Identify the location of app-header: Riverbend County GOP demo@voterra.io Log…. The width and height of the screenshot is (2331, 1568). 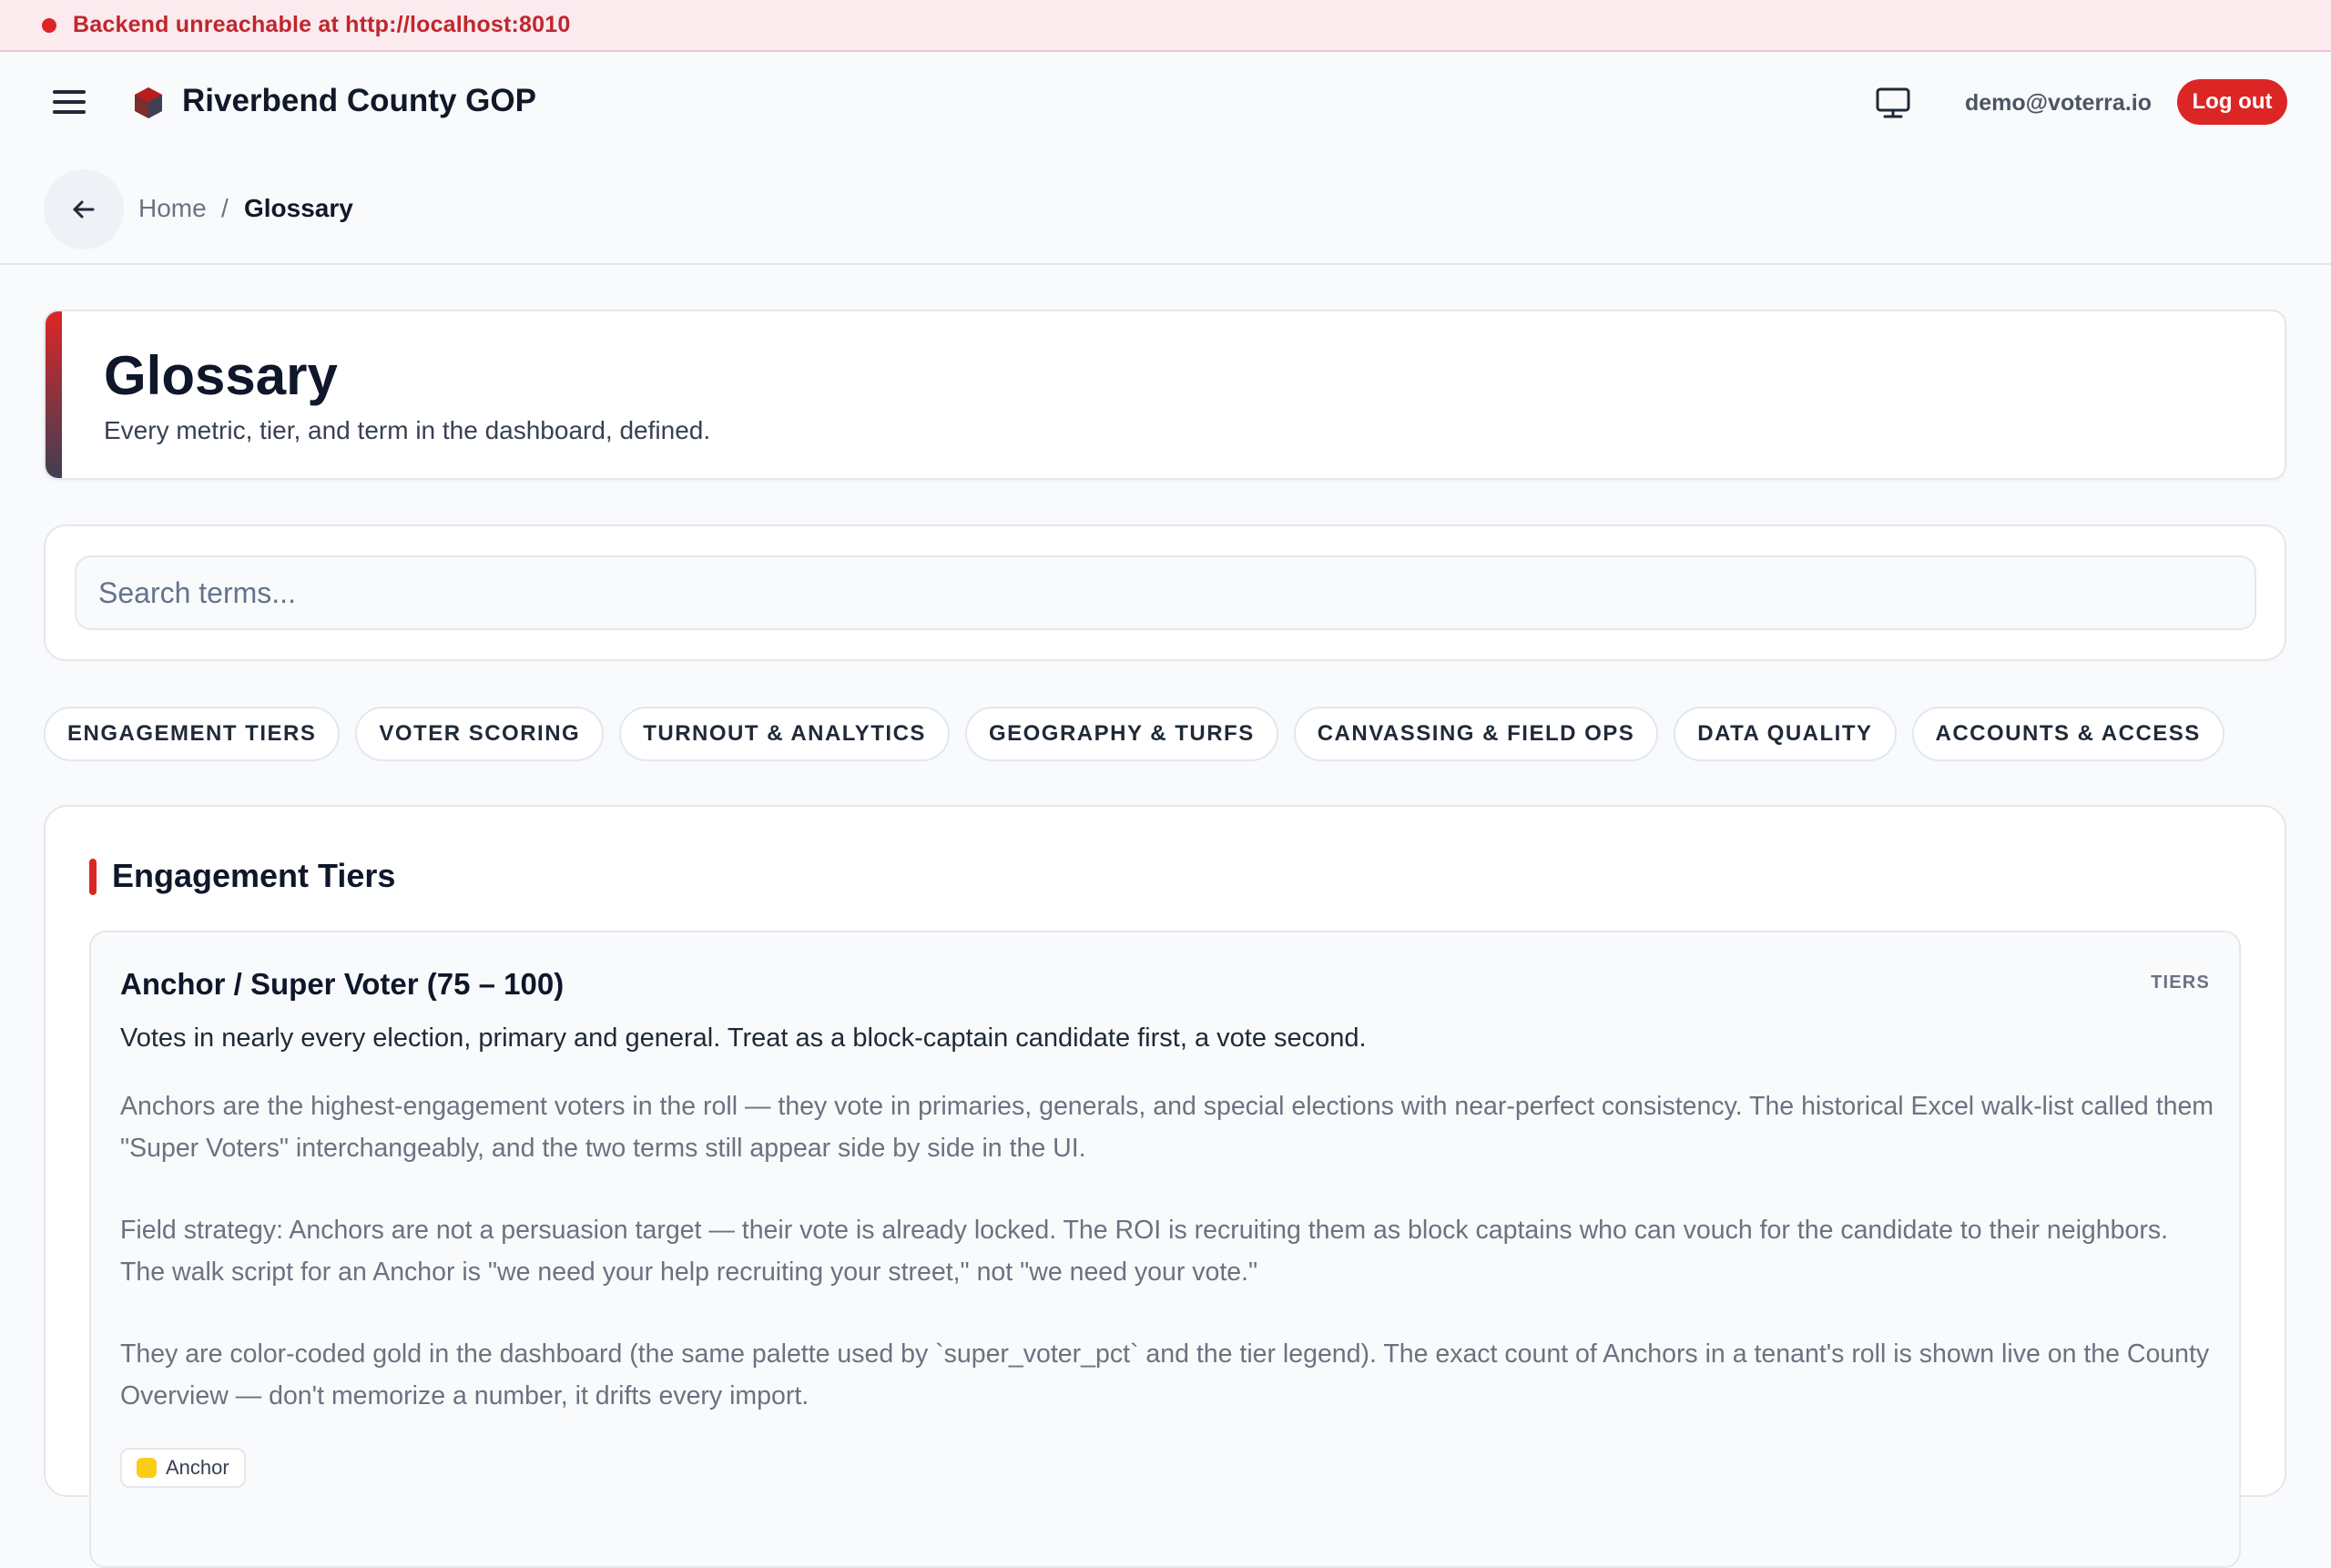
(1165, 103).